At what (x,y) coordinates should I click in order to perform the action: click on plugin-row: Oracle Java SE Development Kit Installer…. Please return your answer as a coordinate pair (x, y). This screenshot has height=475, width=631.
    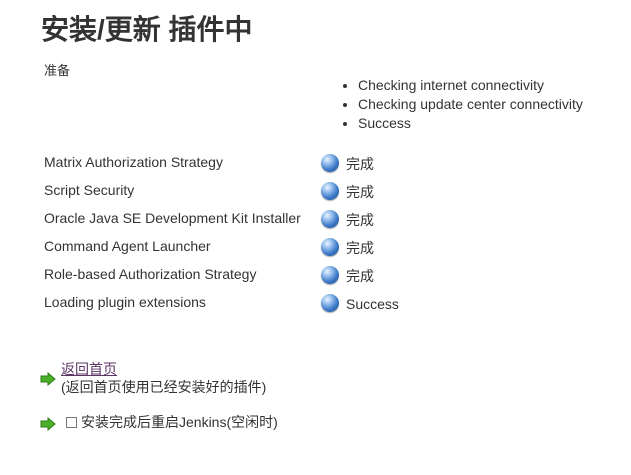
    Looking at the image, I should click on (294, 223).